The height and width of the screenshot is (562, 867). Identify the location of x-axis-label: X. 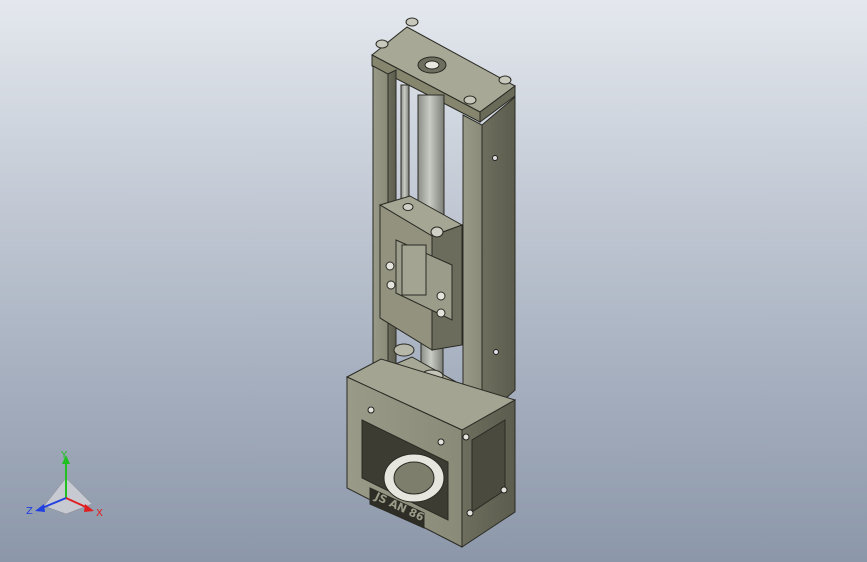
(99, 513).